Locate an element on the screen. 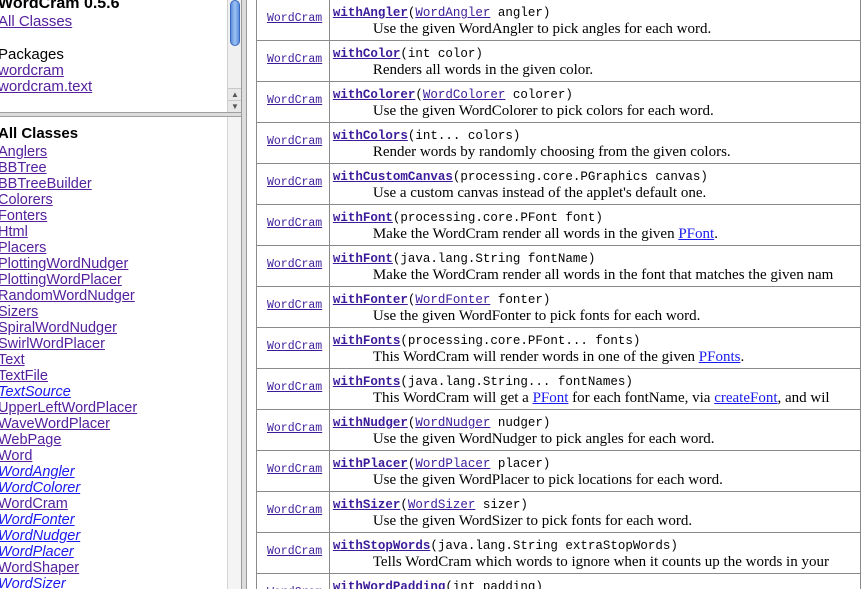 The height and width of the screenshot is (589, 861). class-link: WordNudger is located at coordinates (111, 536).